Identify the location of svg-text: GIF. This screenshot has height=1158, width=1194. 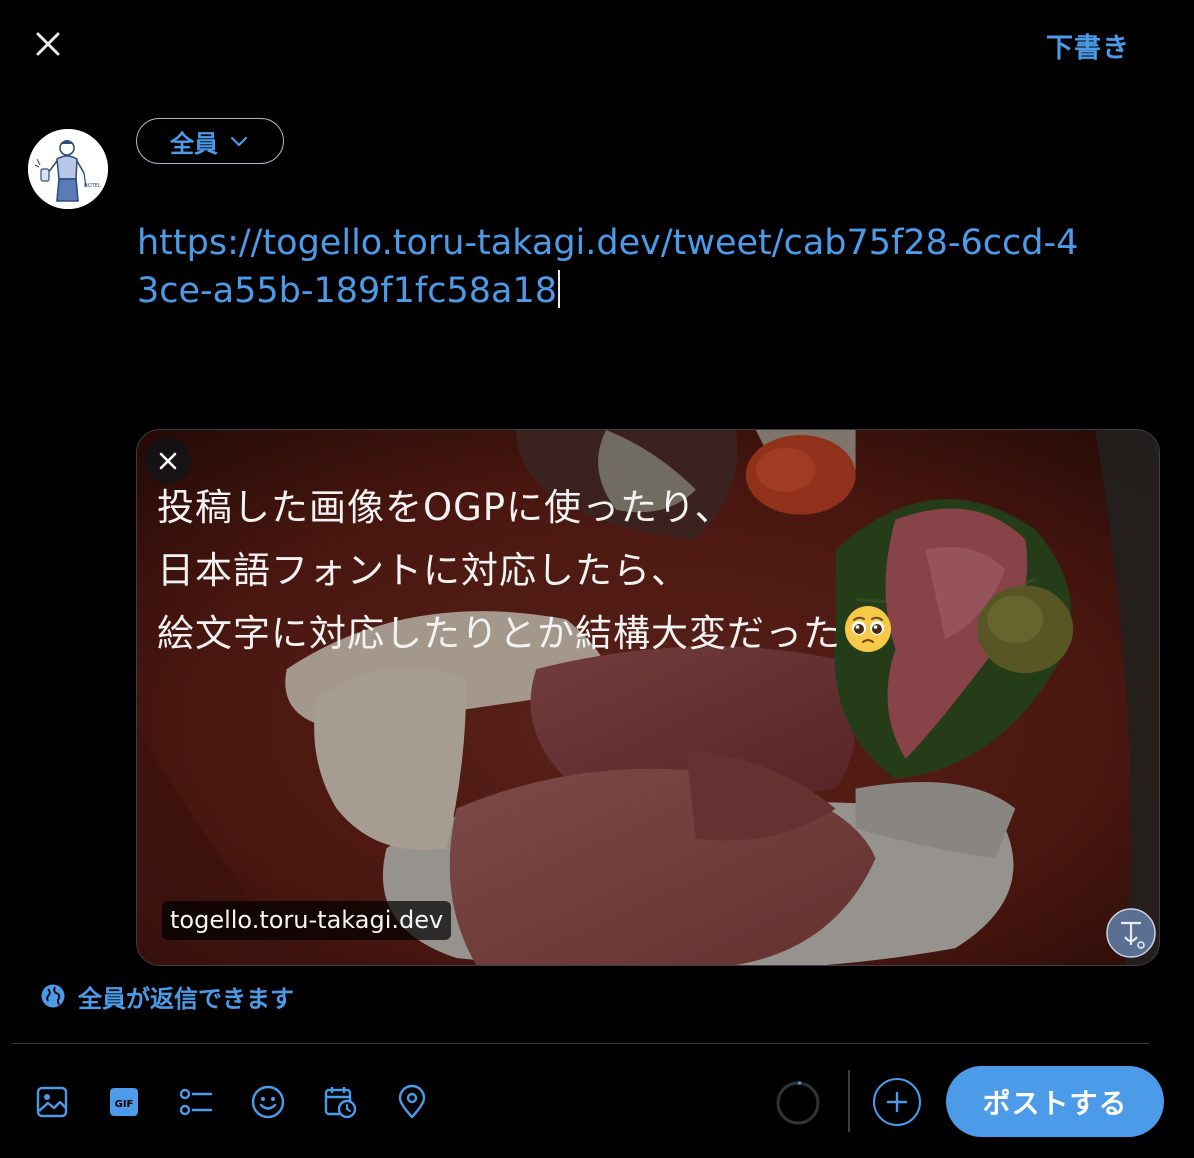
(124, 1104).